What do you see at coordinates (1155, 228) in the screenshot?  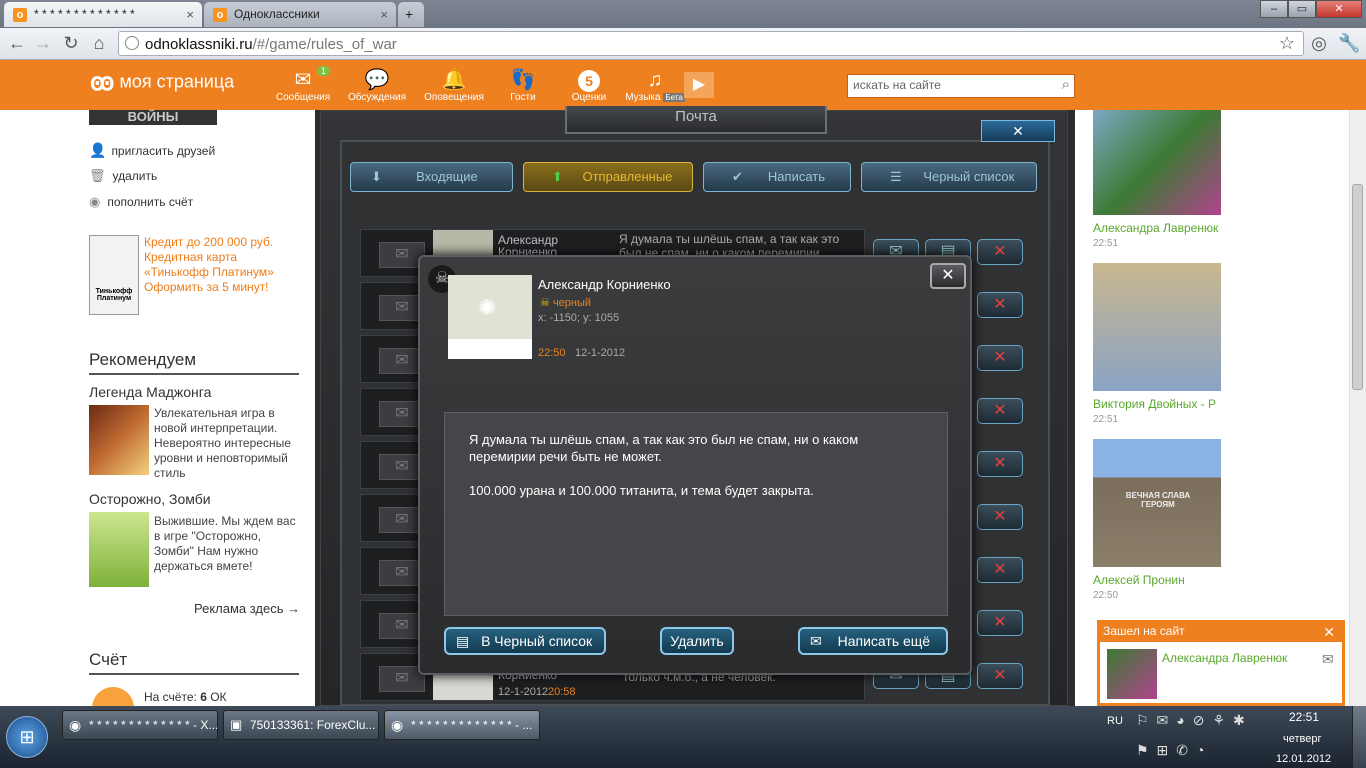 I see `friend-name-1: Александра Лавренюк` at bounding box center [1155, 228].